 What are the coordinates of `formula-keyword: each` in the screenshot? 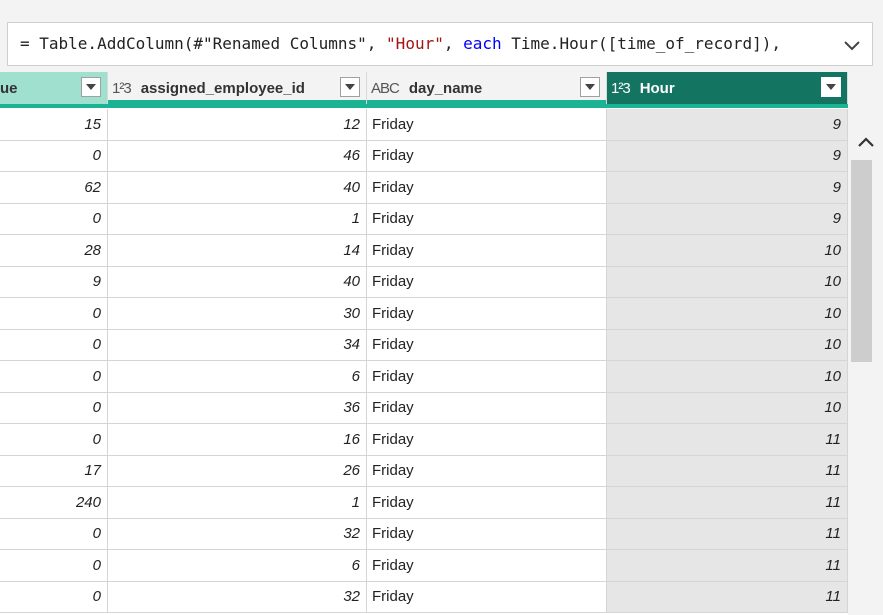 It's located at (482, 43).